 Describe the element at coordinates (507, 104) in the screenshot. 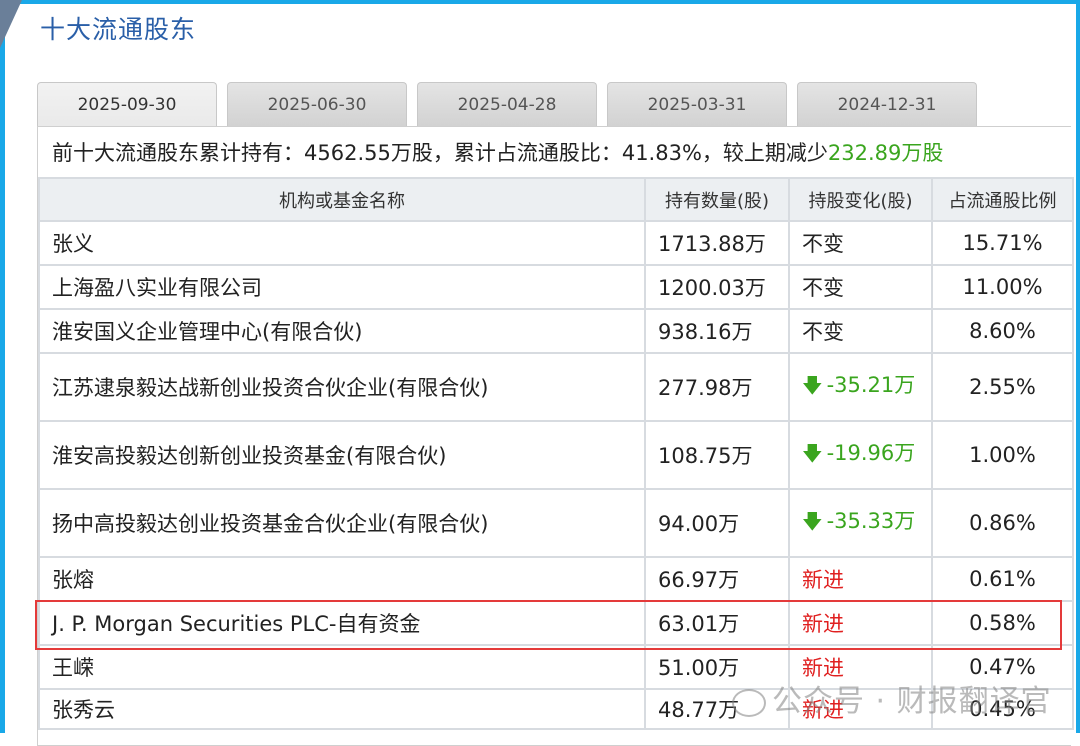

I see `tab-2025-04-28: 2025-04-28` at that location.